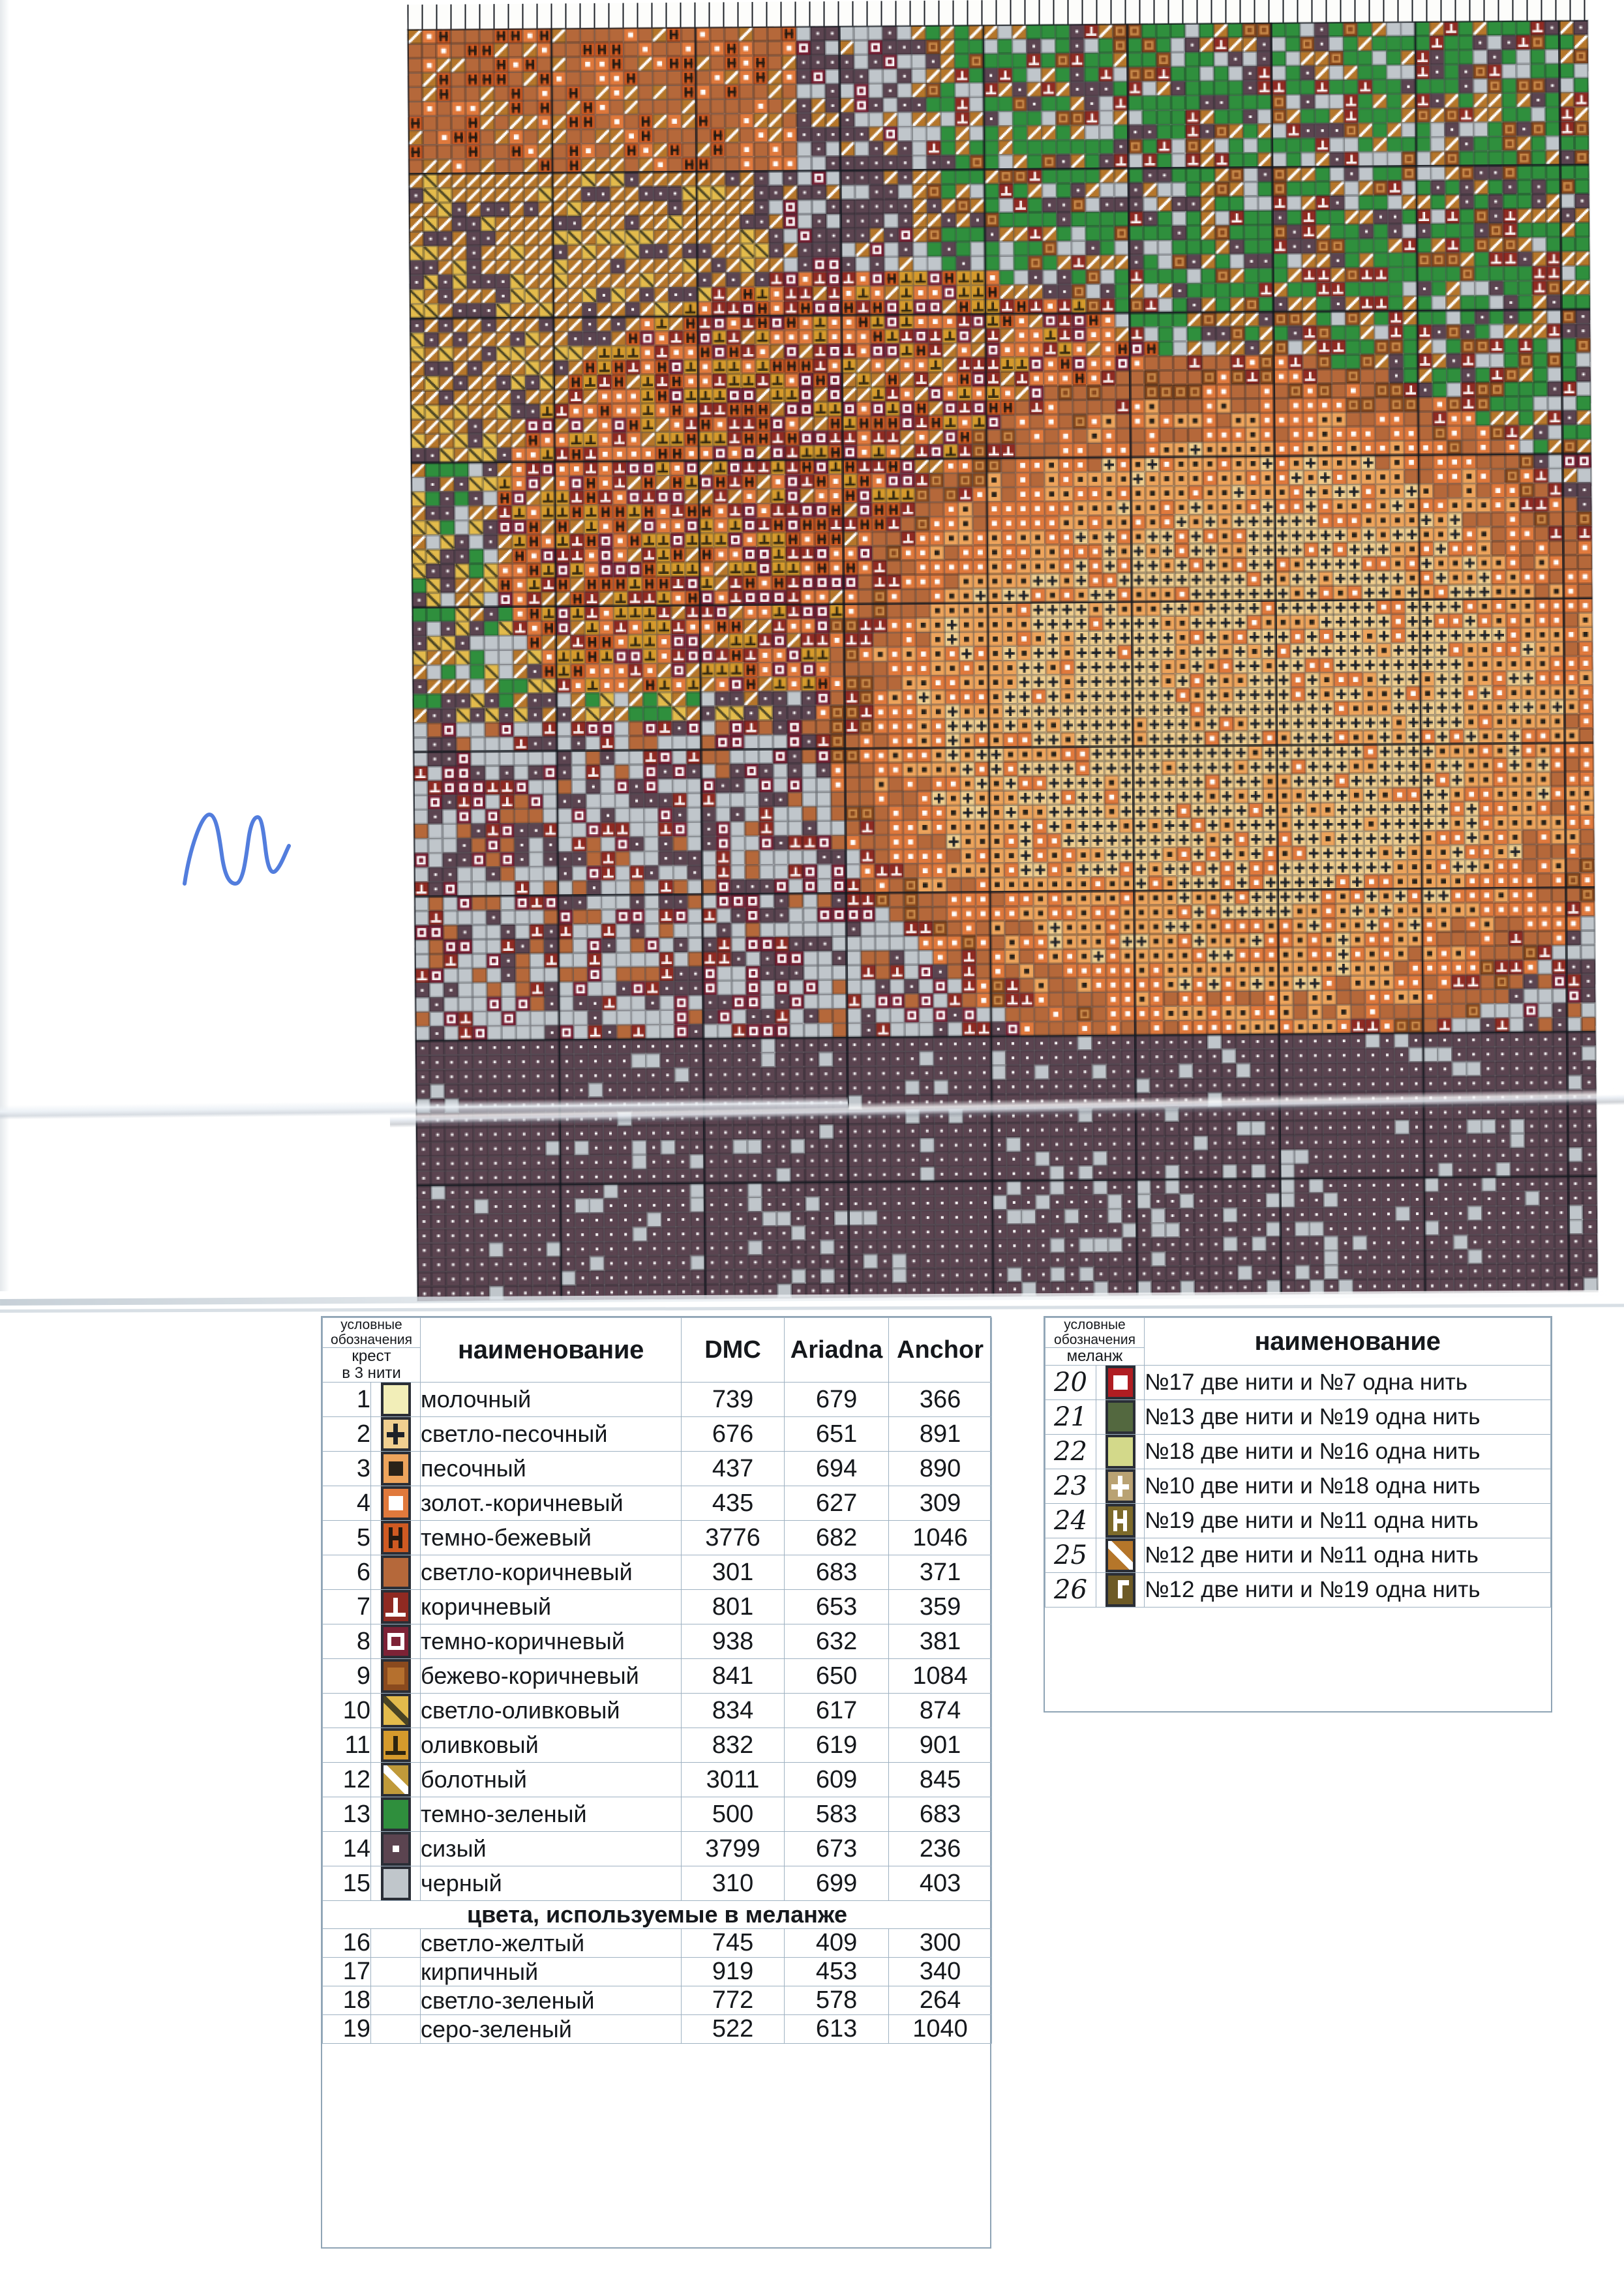 This screenshot has height=2289, width=1624. I want to click on row-number: 12, so click(346, 1780).